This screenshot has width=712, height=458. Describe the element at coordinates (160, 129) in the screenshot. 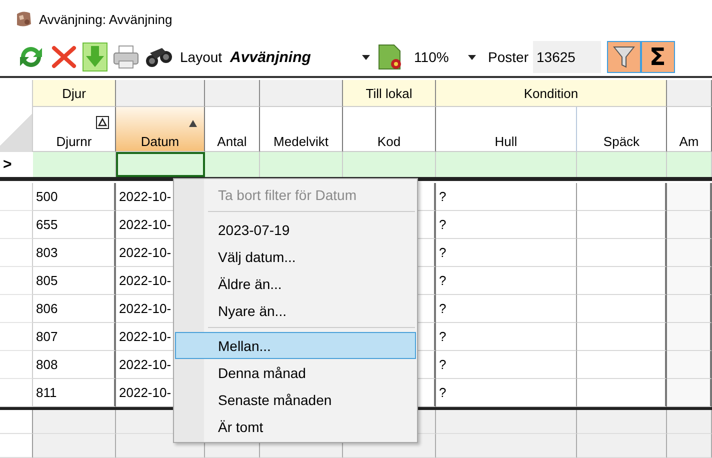

I see `column-header: Datum` at that location.